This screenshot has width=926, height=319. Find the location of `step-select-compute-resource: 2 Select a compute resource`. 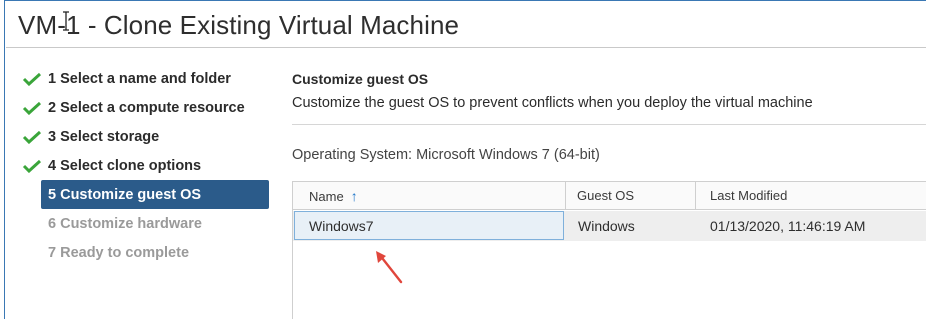

step-select-compute-resource: 2 Select a compute resource is located at coordinates (147, 107).